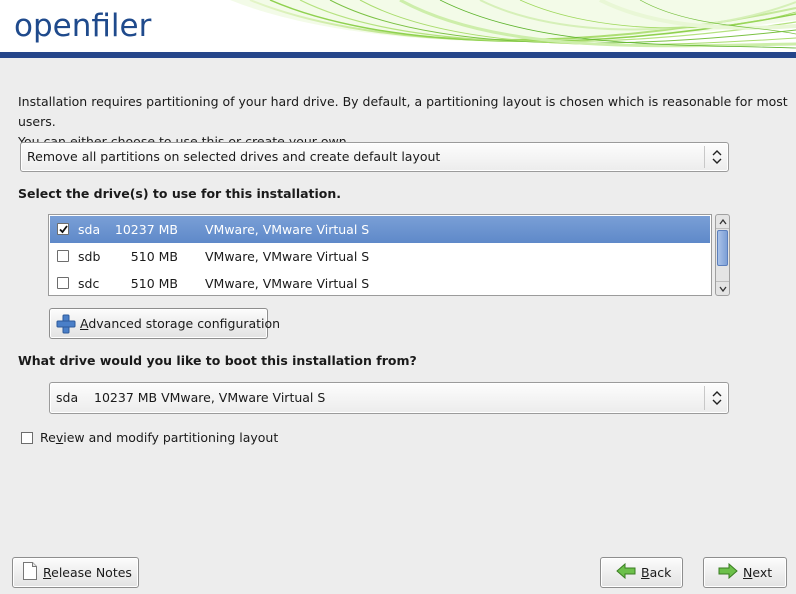 This screenshot has height=594, width=796. Describe the element at coordinates (722, 222) in the screenshot. I see `scroll-up-arrow-icon` at that location.